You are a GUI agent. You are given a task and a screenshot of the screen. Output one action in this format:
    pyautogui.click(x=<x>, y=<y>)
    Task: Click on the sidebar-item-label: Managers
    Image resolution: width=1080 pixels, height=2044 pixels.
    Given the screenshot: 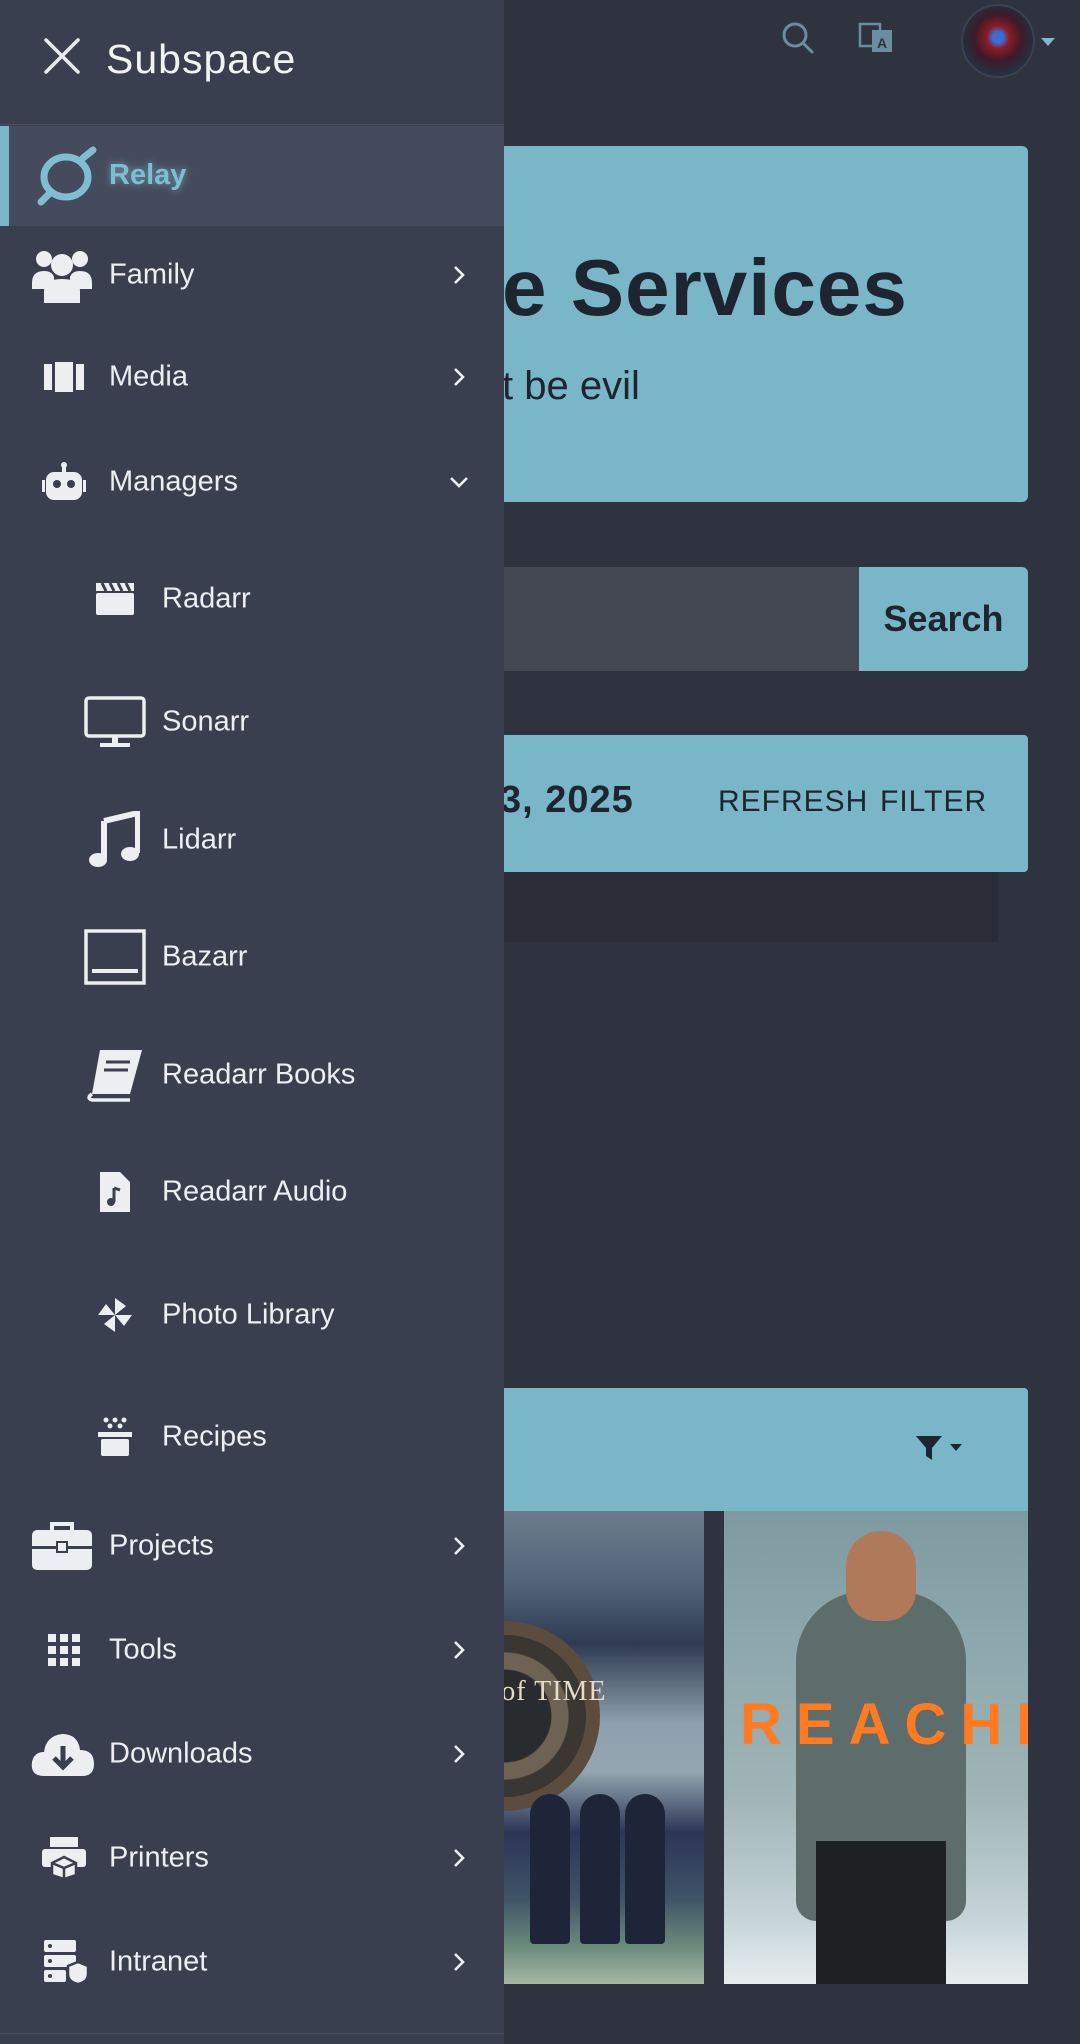 What is the action you would take?
    pyautogui.click(x=173, y=481)
    